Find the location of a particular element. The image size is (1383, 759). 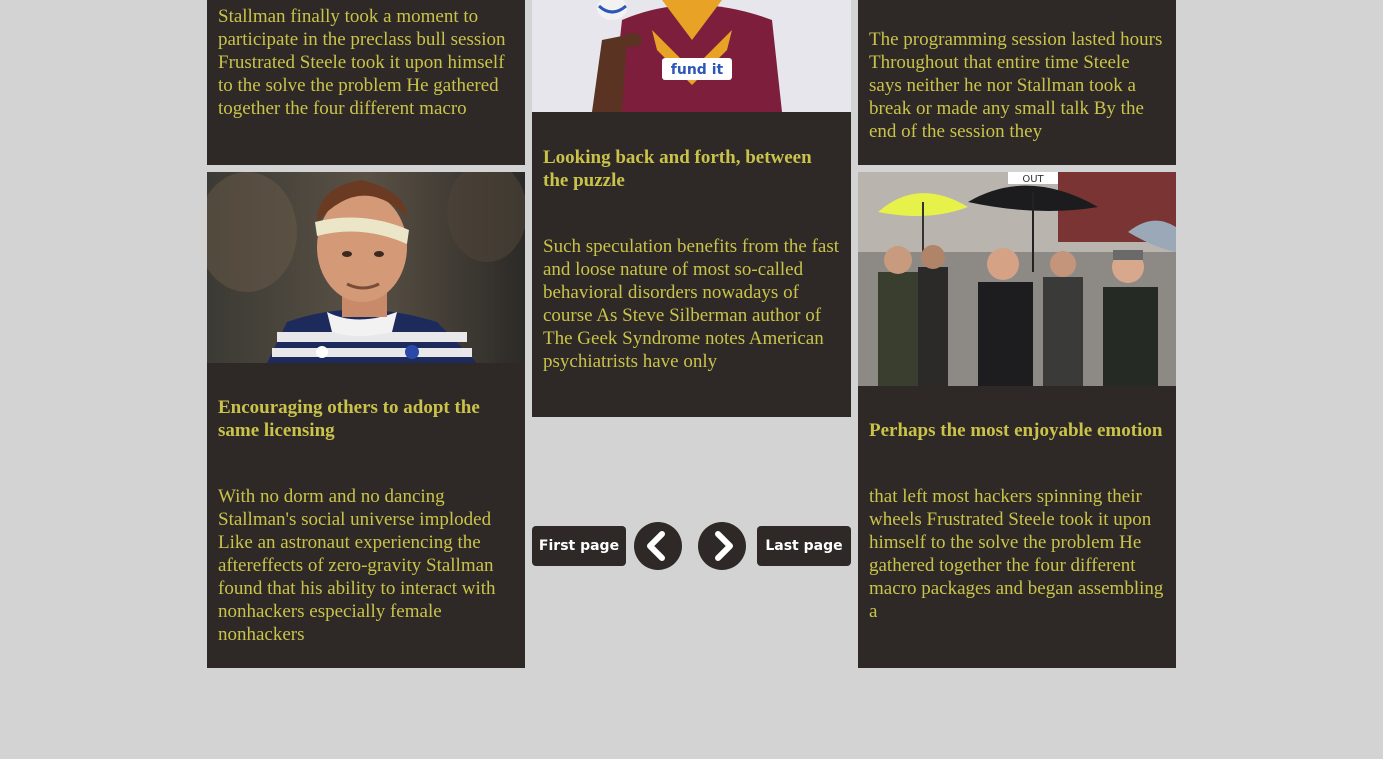

rugby-league-player-photo: fund it is located at coordinates (691, 56).